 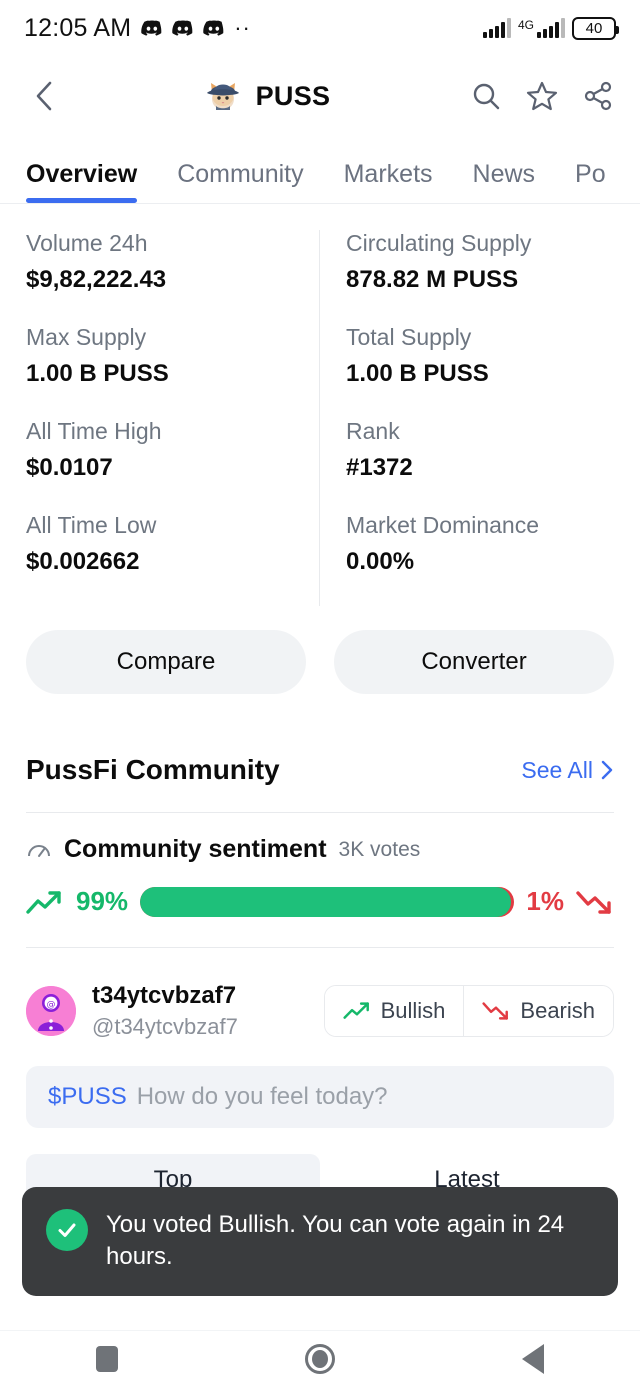 I want to click on tab-portfolio: Po, so click(x=590, y=181).